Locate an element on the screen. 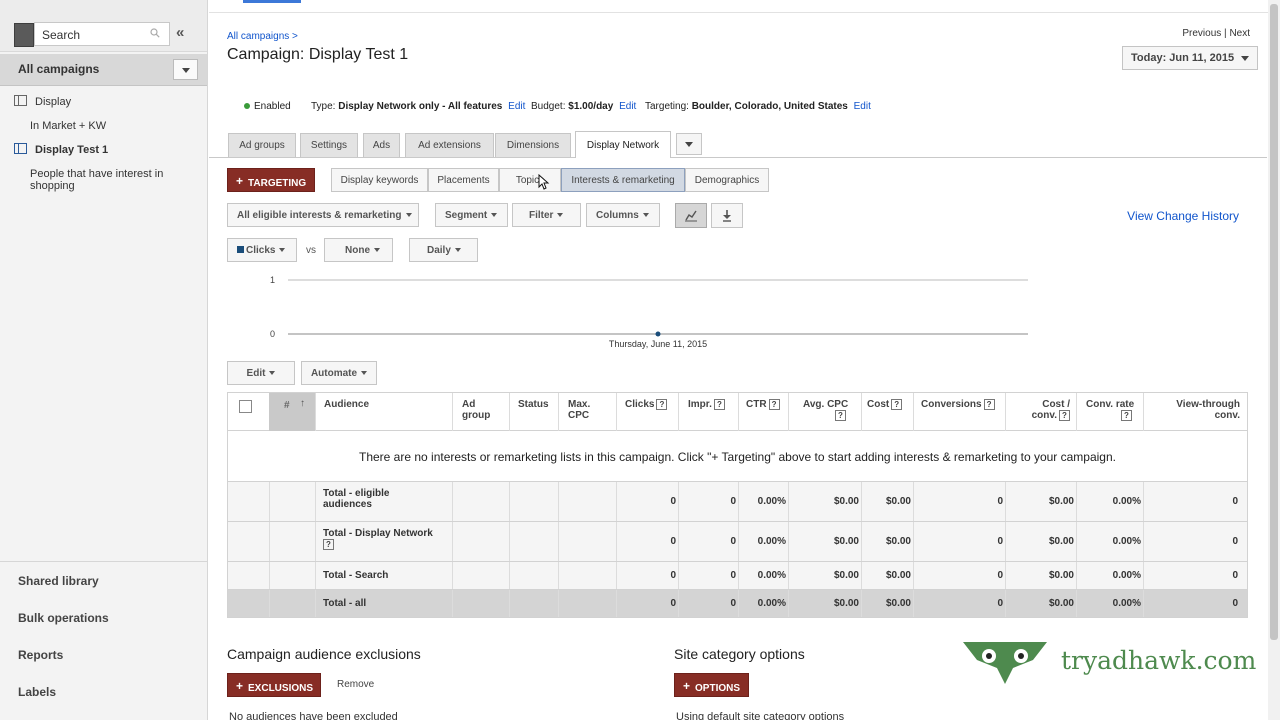 The height and width of the screenshot is (720, 1280). collapse-sidebar-icon: « is located at coordinates (180, 32).